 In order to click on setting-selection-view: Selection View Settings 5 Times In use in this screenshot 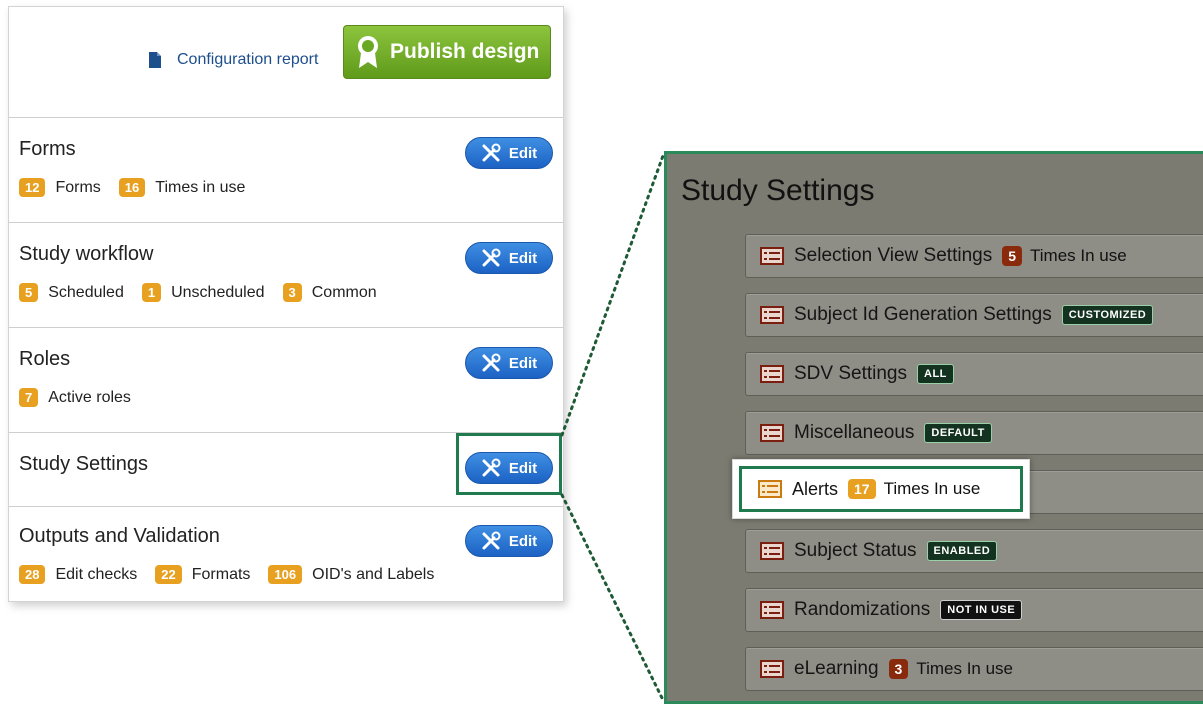, I will do `click(974, 256)`.